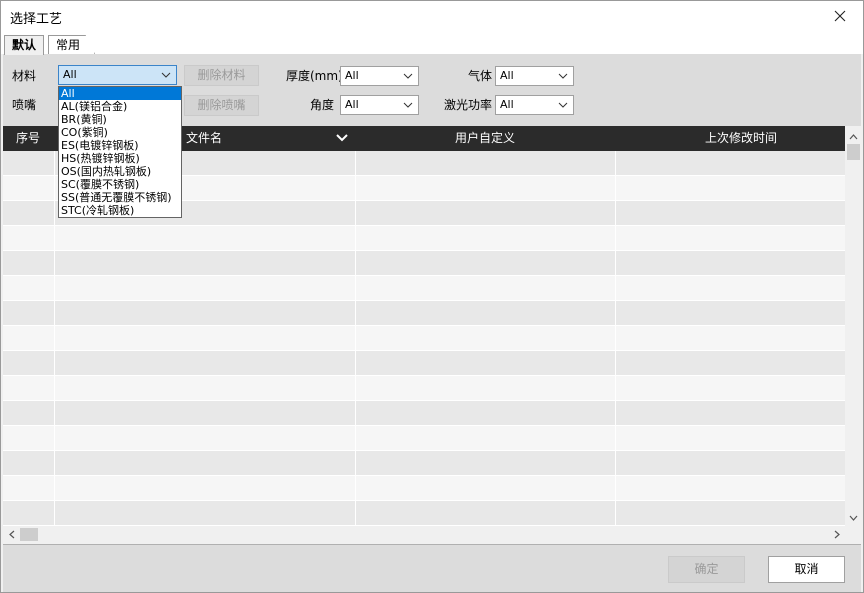  What do you see at coordinates (120, 119) in the screenshot?
I see `material-option: BR(黄铜)` at bounding box center [120, 119].